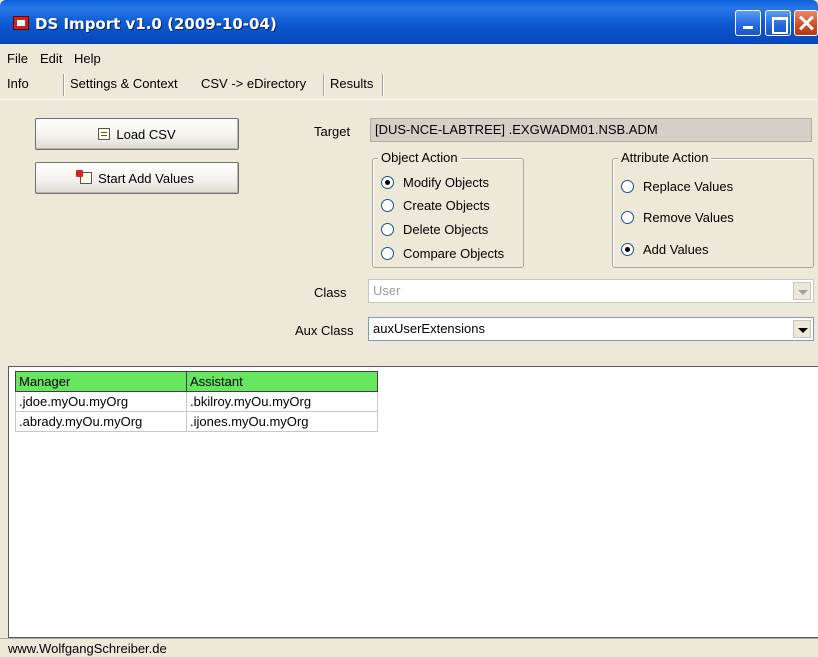  I want to click on radio-compare-objects: Compare Objects, so click(442, 253).